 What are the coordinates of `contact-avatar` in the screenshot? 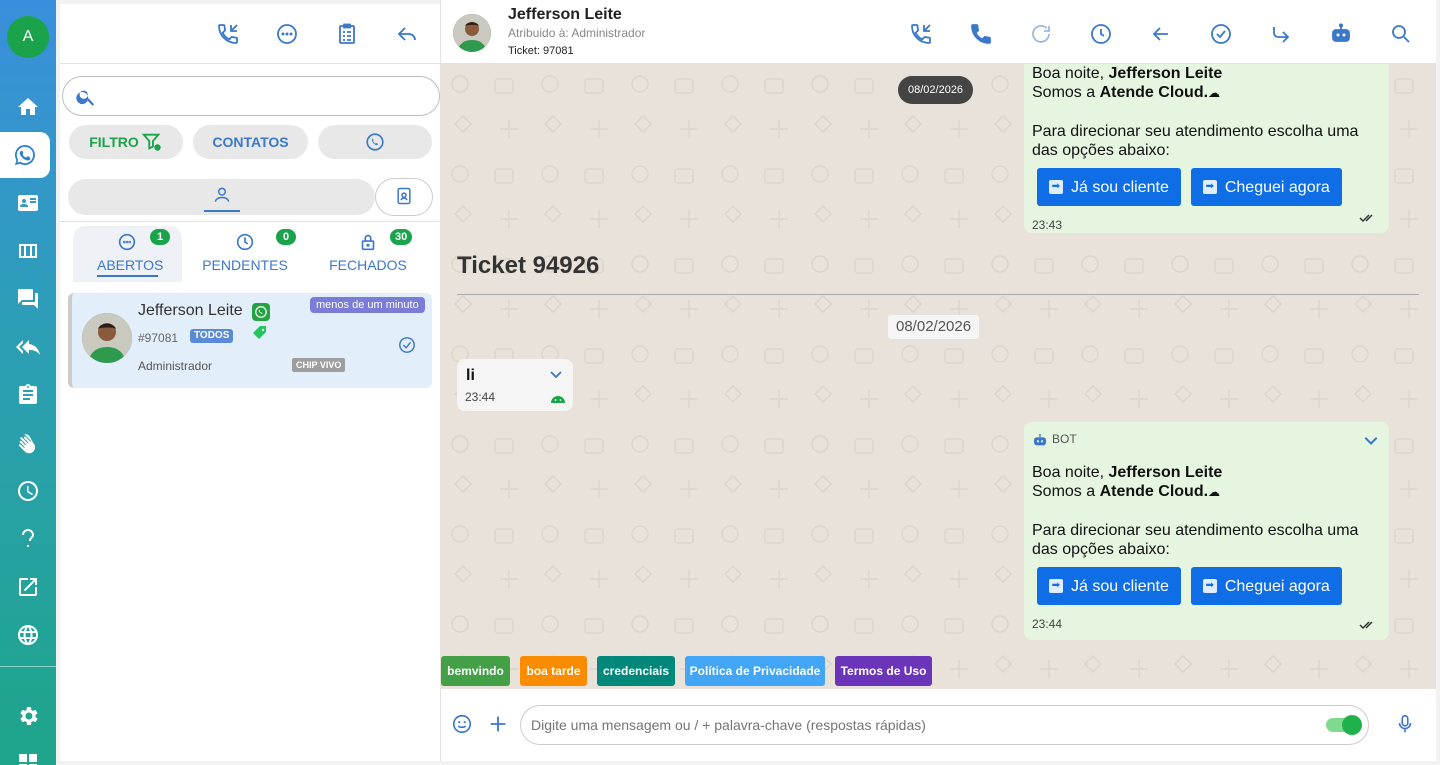 It's located at (472, 33).